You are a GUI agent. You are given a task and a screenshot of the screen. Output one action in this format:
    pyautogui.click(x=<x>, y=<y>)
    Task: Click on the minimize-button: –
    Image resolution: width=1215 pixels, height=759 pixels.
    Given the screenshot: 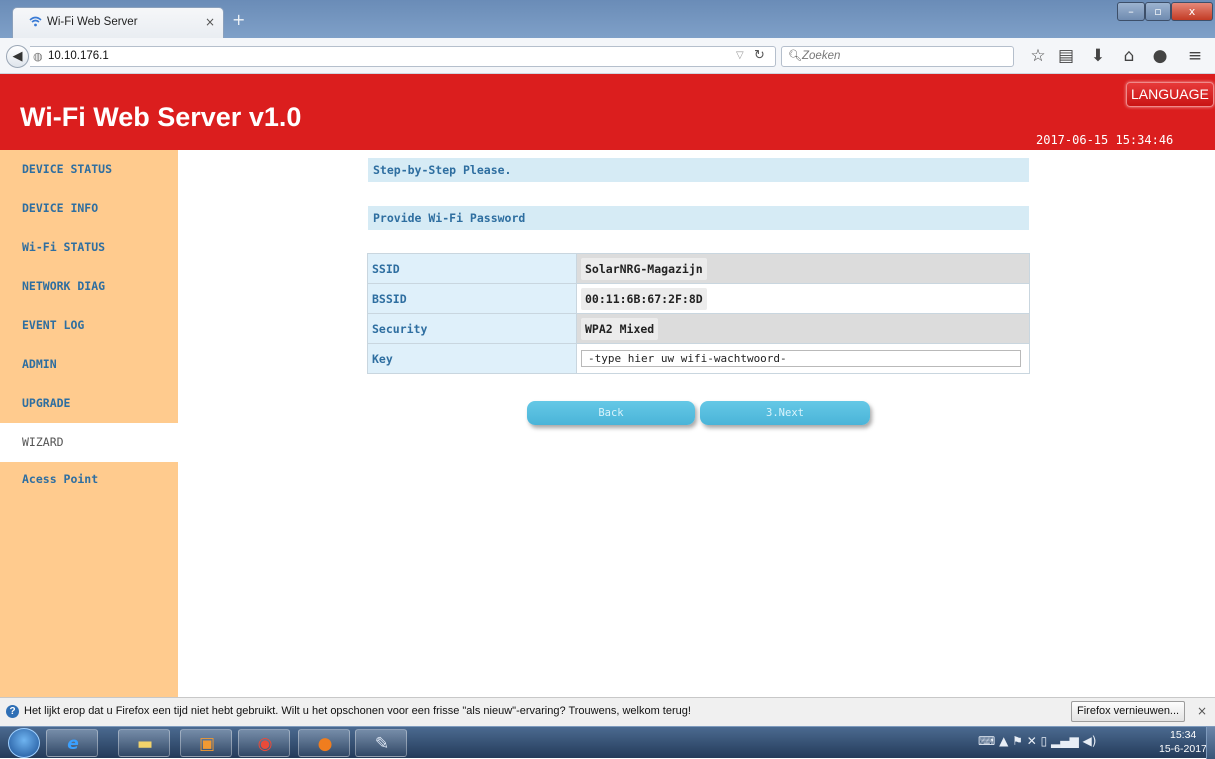 What is the action you would take?
    pyautogui.click(x=1131, y=11)
    